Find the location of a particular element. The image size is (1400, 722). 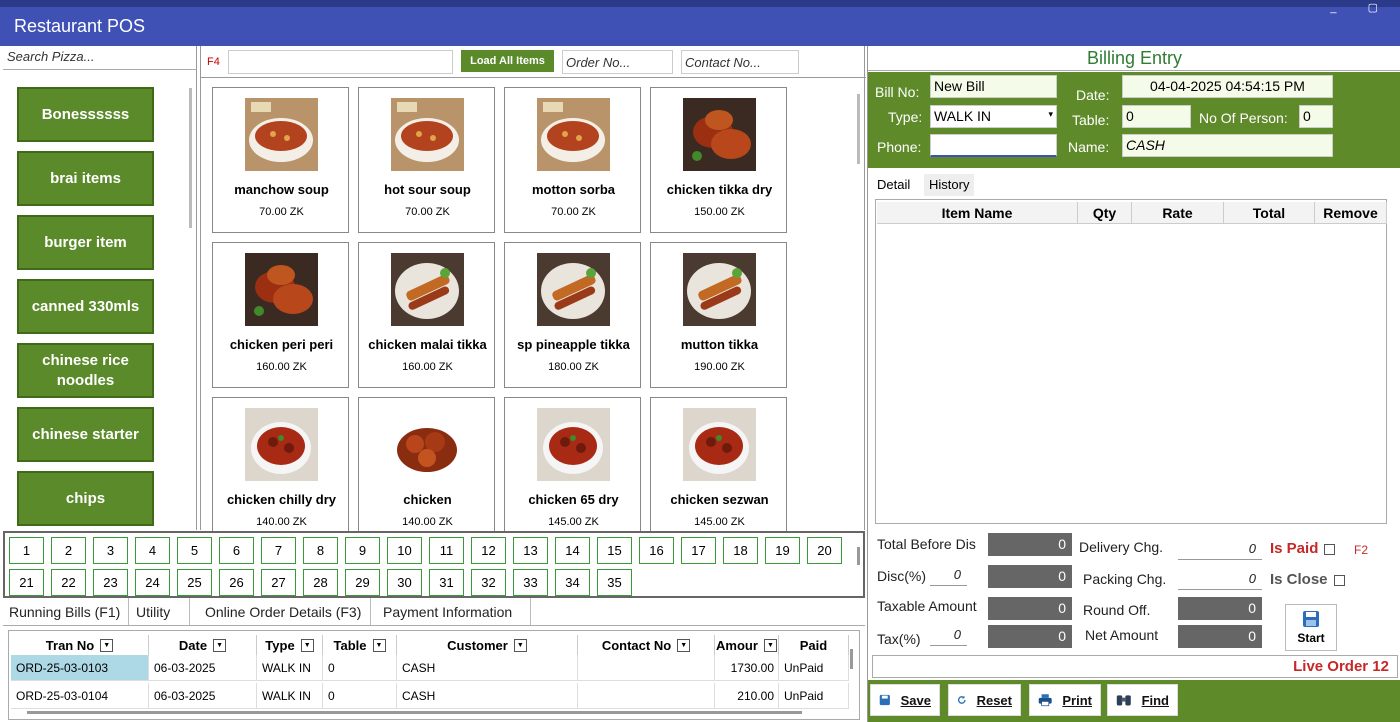

category-button: burger item is located at coordinates (85, 242).